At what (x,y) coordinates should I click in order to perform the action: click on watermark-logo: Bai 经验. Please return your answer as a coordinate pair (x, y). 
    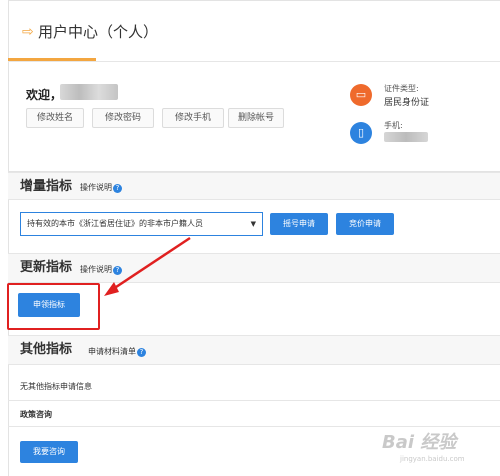
    Looking at the image, I should click on (419, 442).